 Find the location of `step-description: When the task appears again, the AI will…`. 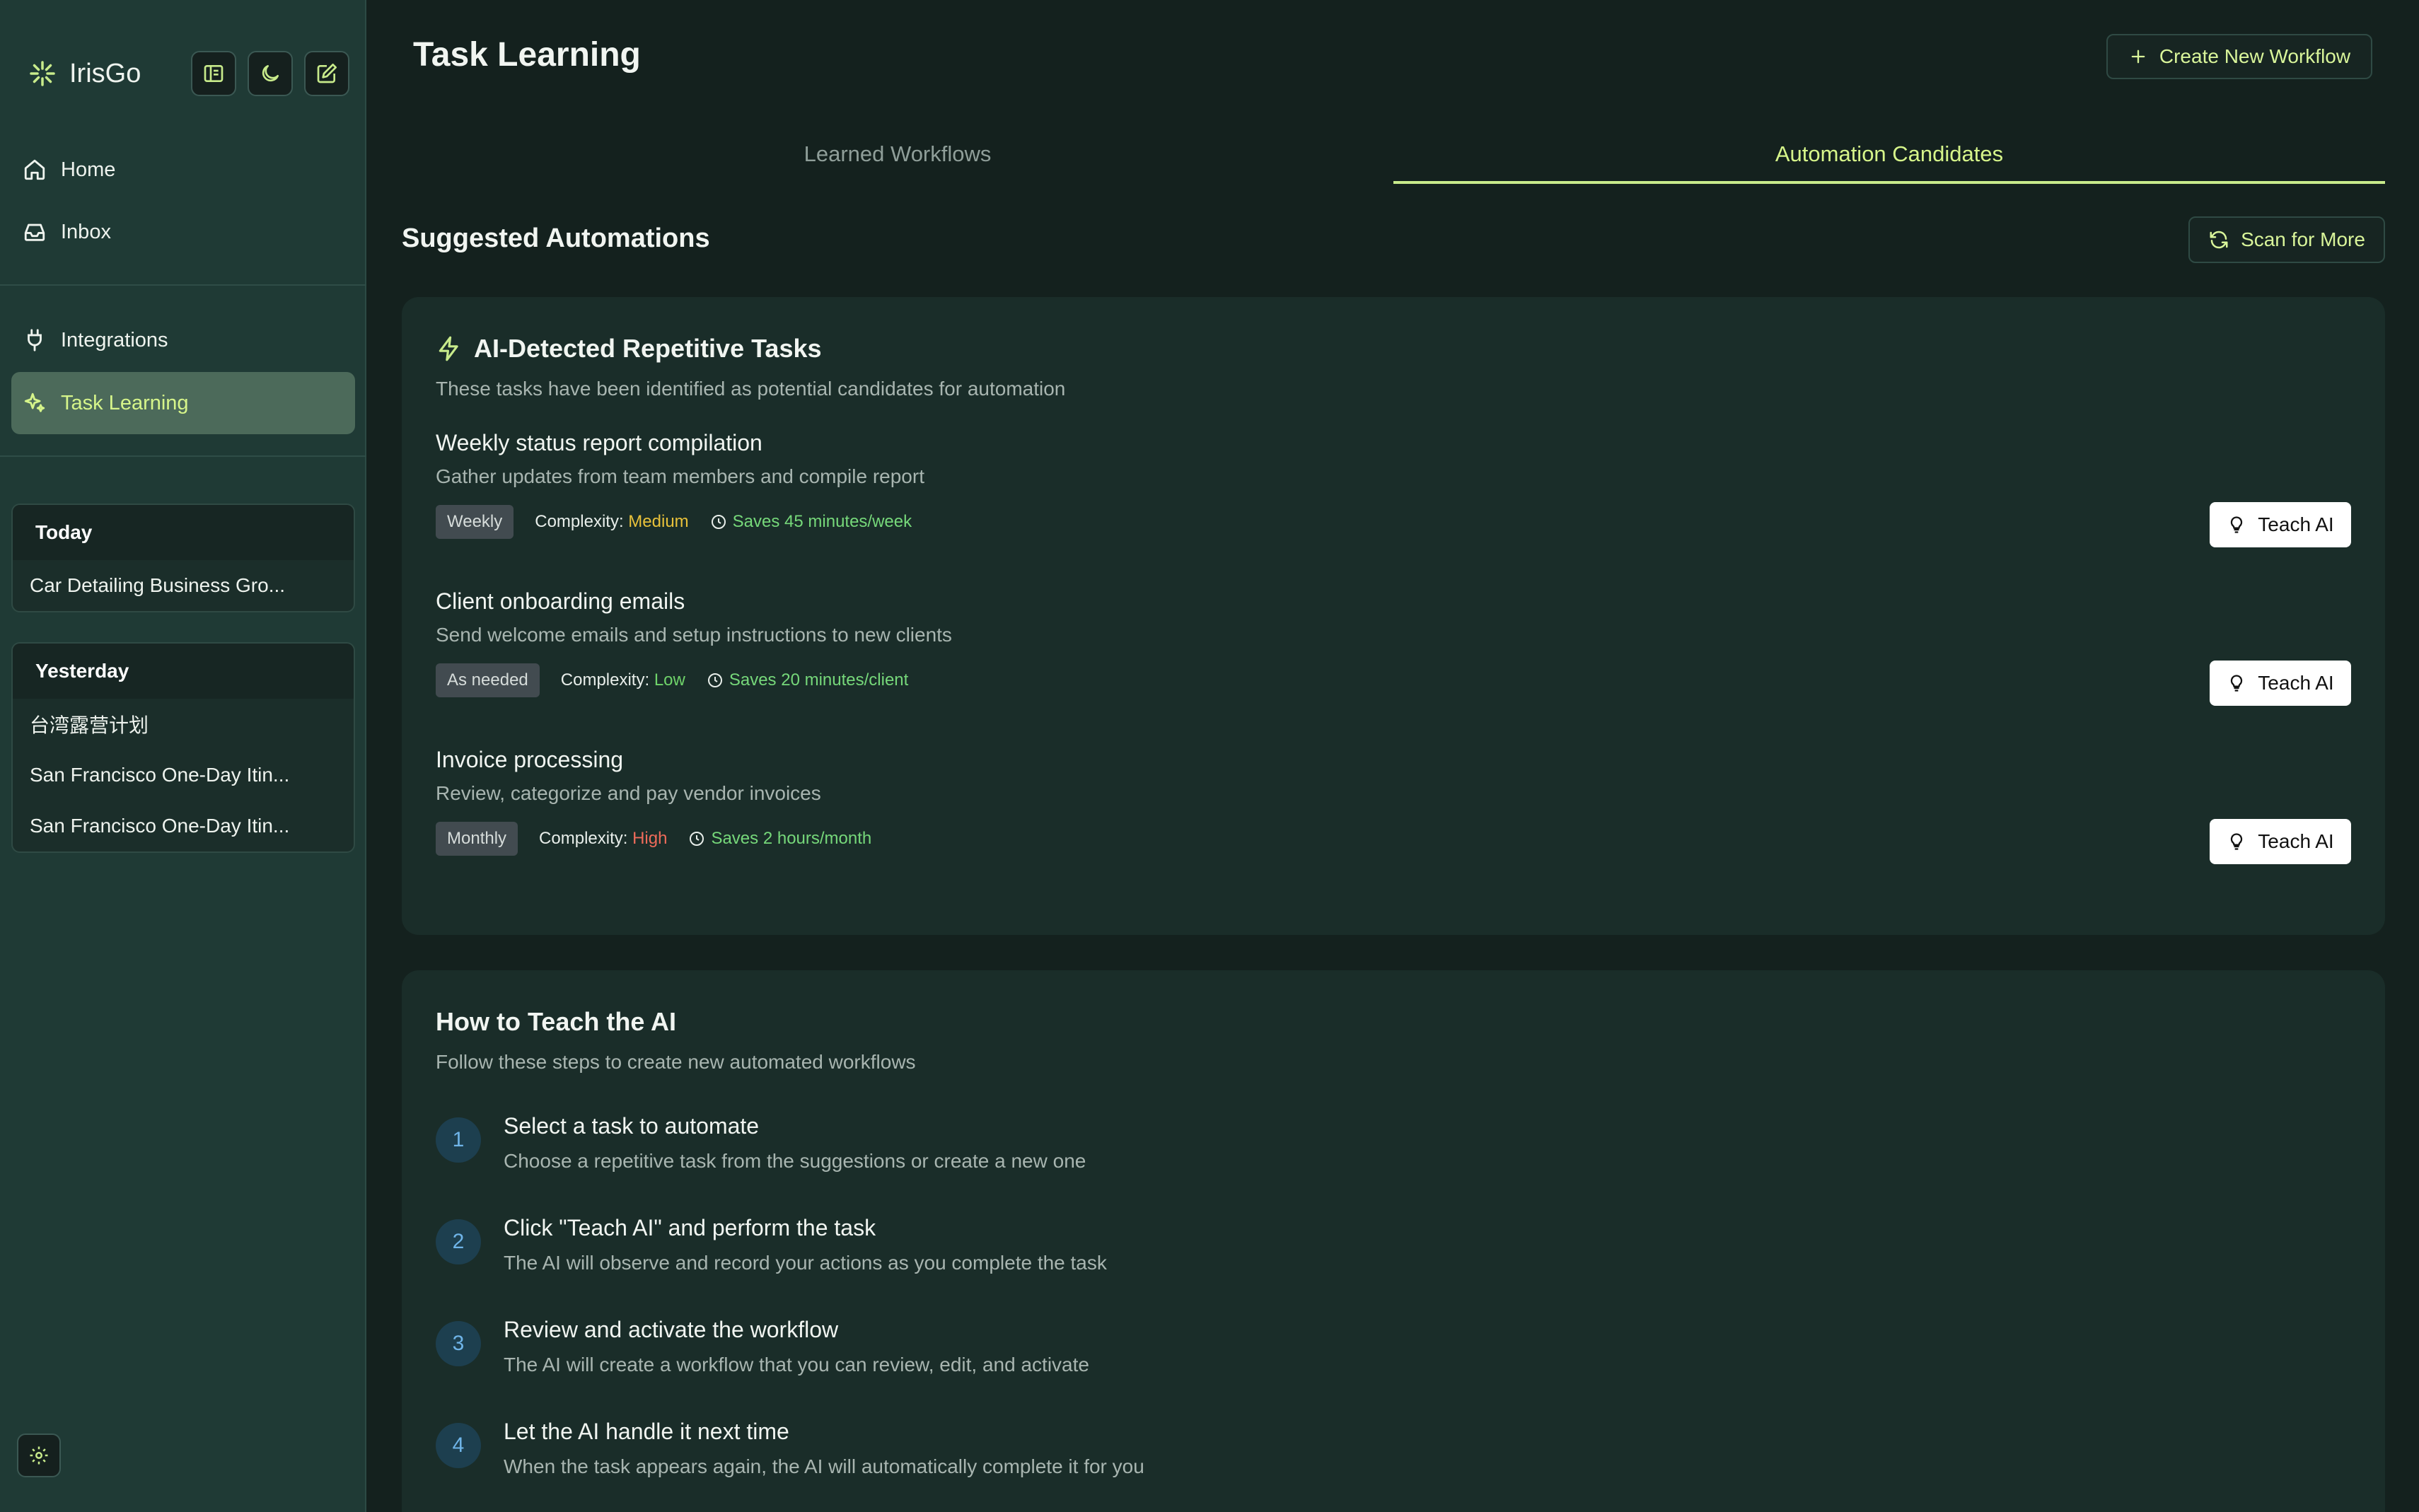

step-description: When the task appears again, the AI will… is located at coordinates (824, 1466).